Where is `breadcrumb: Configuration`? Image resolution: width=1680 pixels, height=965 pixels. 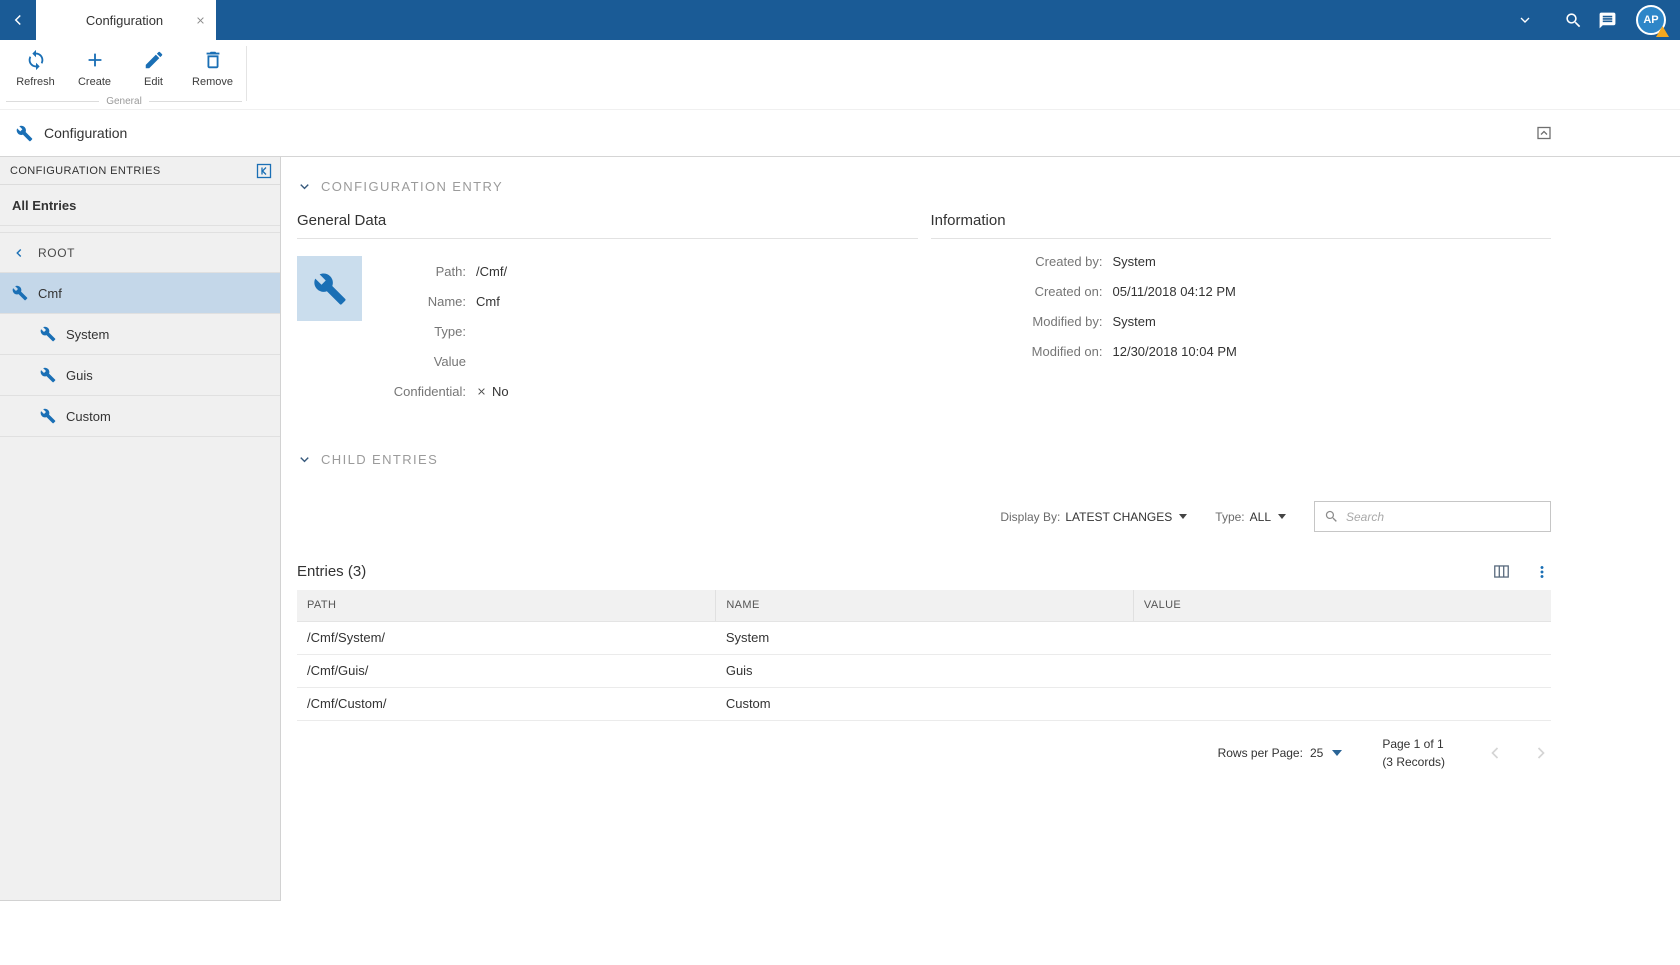
breadcrumb: Configuration is located at coordinates (840, 133).